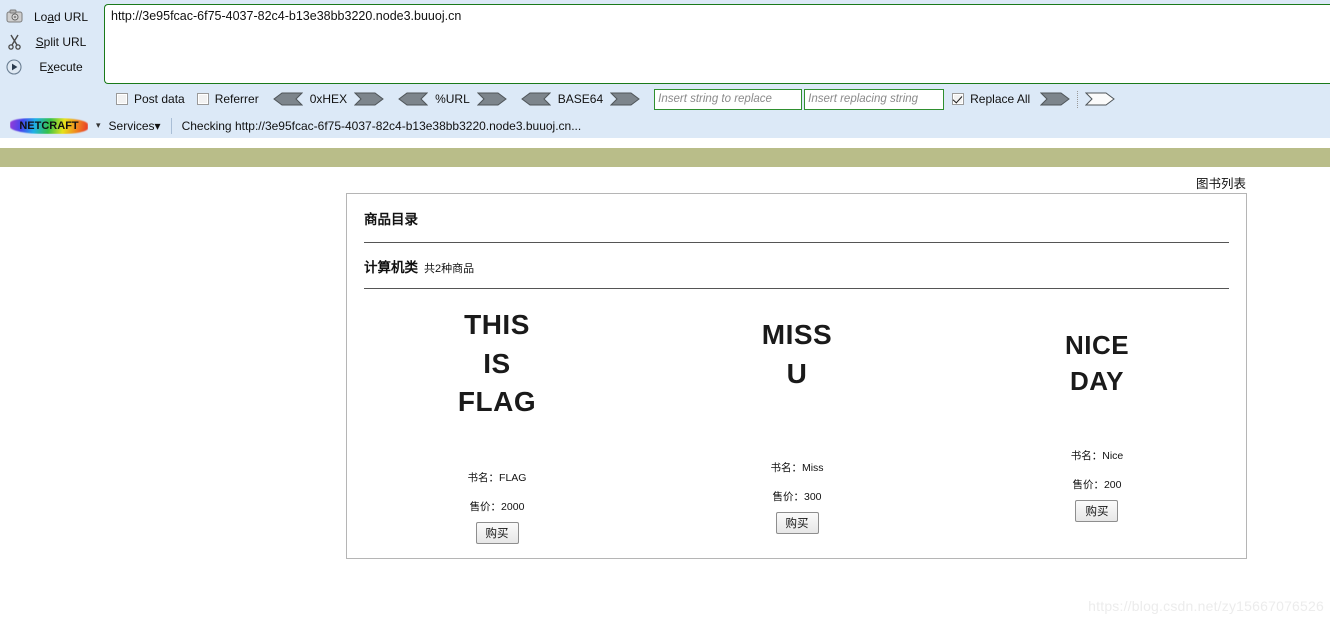 The height and width of the screenshot is (622, 1330). Describe the element at coordinates (497, 478) in the screenshot. I see `product-name: 书名：FLAG` at that location.